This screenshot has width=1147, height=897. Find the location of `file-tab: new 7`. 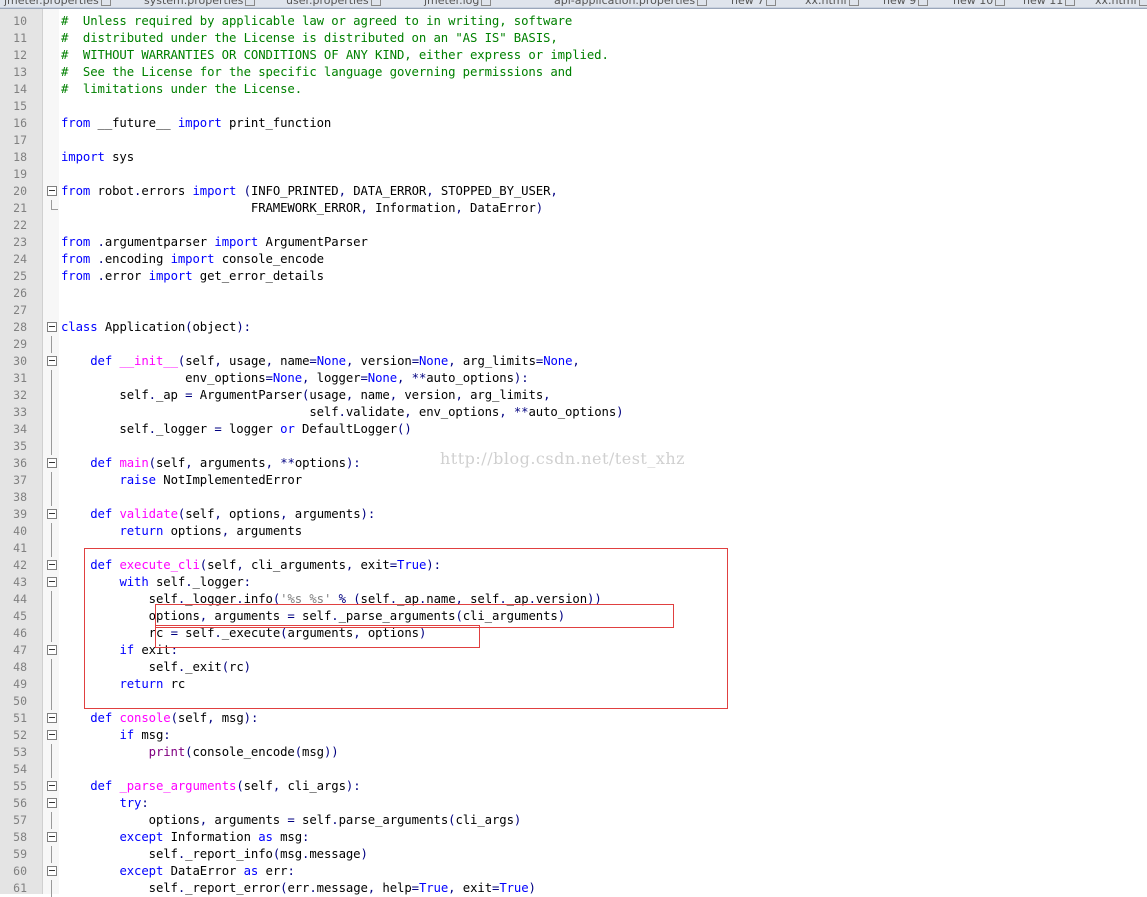

file-tab: new 7 is located at coordinates (766, 3).